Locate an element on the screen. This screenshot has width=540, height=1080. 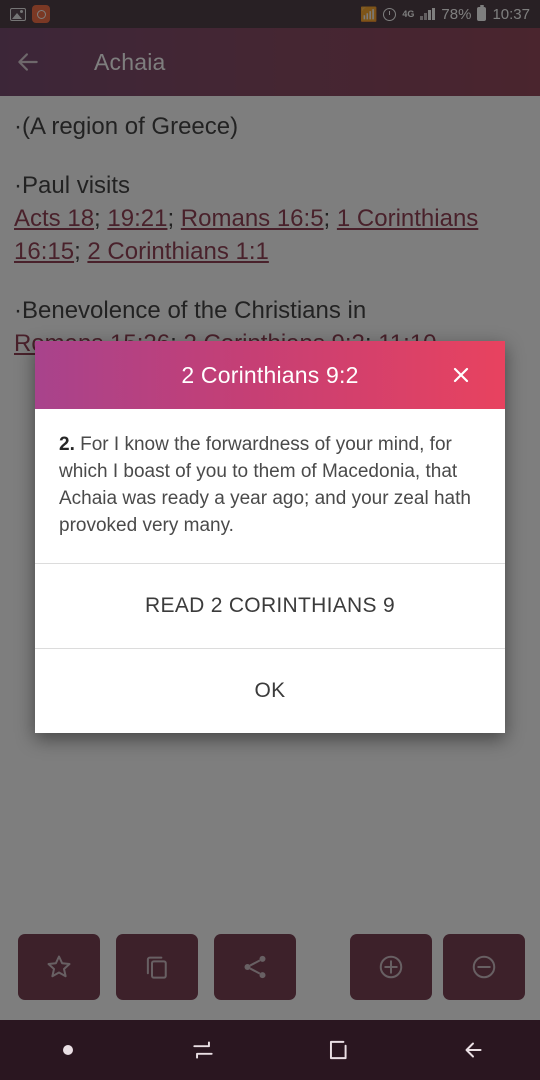
verse-number: 2. is located at coordinates (67, 444).